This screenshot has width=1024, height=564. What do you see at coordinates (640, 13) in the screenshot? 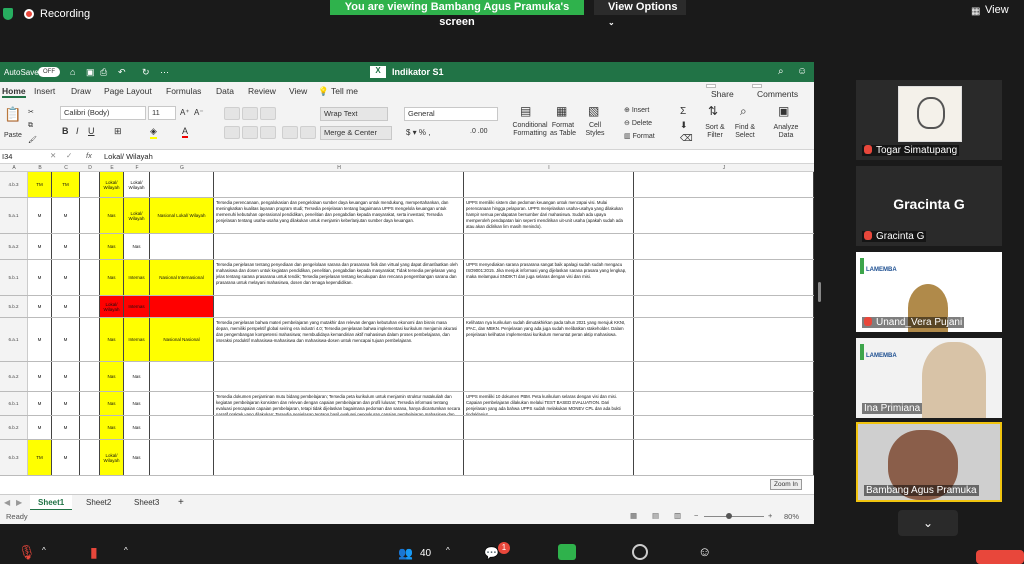
I see `view-options-button: View Options ⌄` at bounding box center [640, 13].